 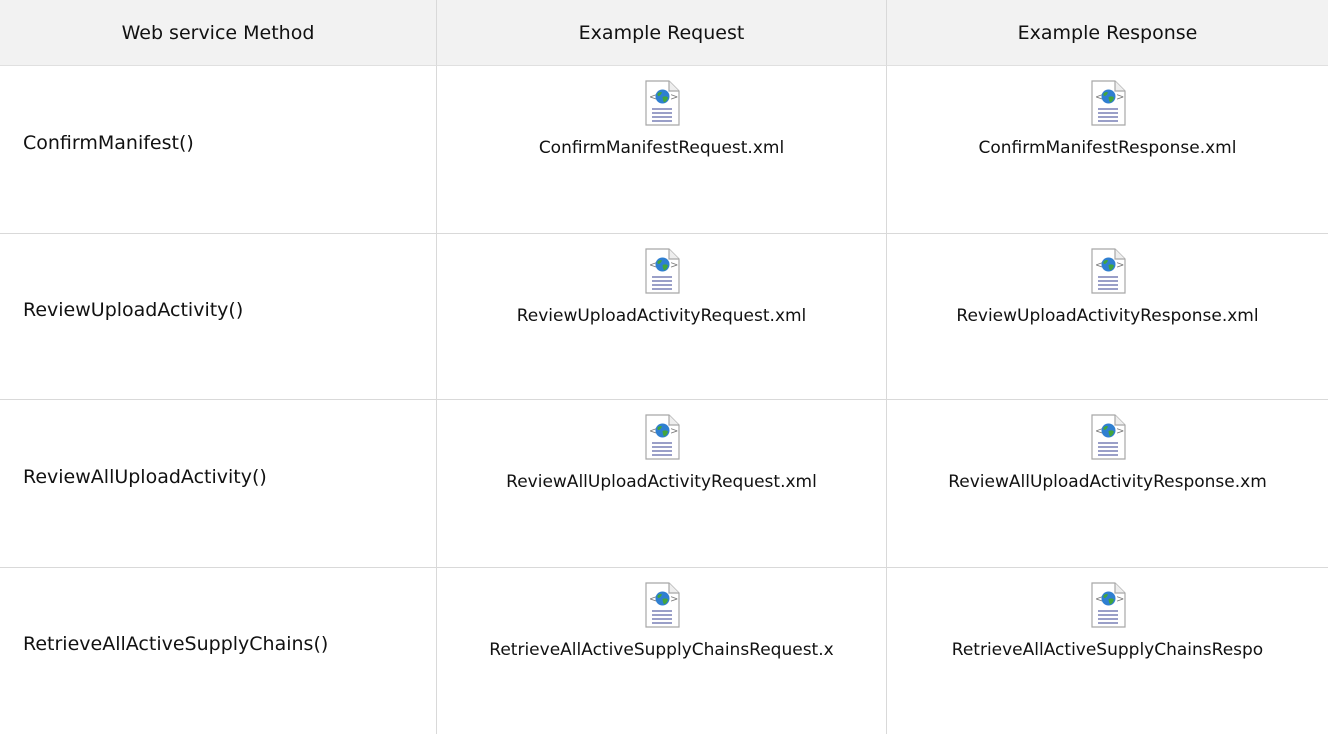 I want to click on request-filename: ConfirmManifestRequest.xml, so click(x=661, y=148).